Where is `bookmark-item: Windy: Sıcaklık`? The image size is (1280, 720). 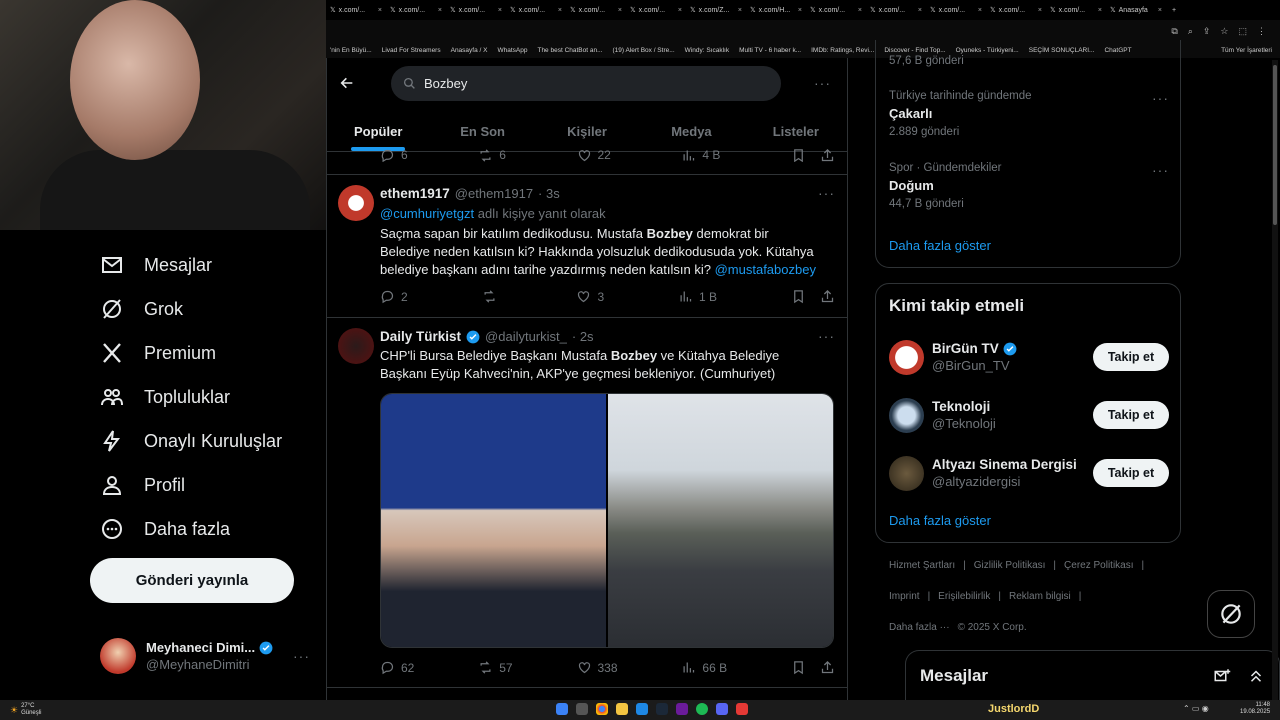 bookmark-item: Windy: Sıcaklık is located at coordinates (707, 50).